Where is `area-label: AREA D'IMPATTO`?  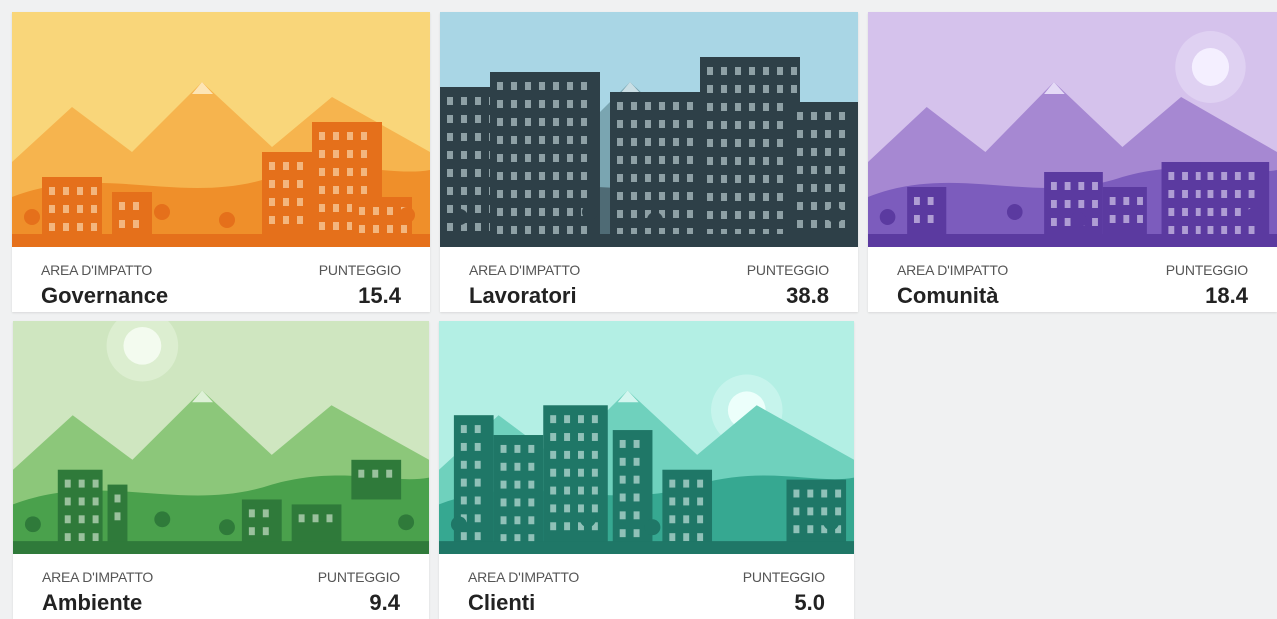 area-label: AREA D'IMPATTO is located at coordinates (97, 270).